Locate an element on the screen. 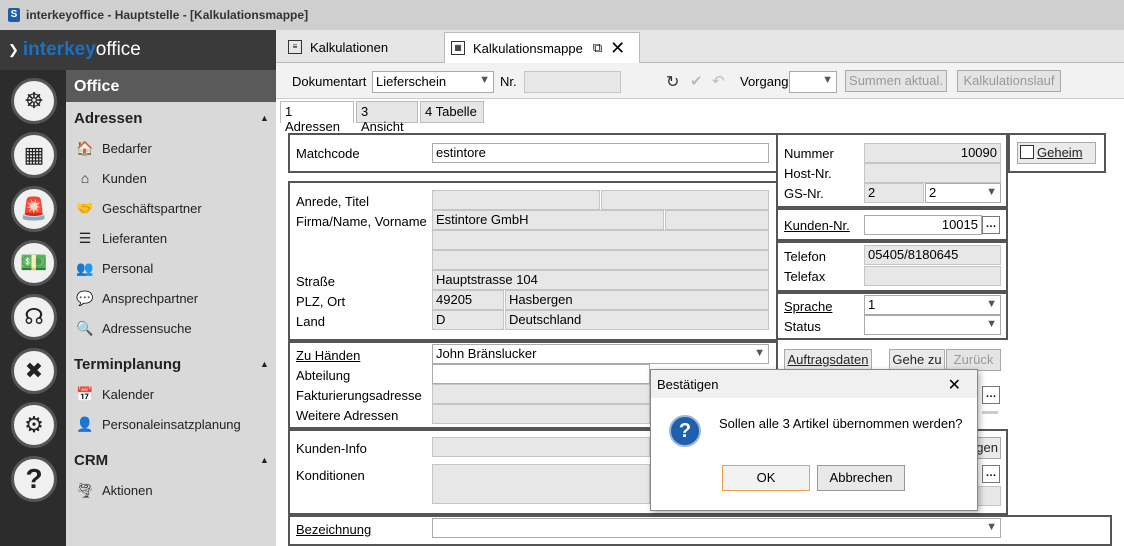 Image resolution: width=1124 pixels, height=546 pixels. kalkulationslauf-button: Kalkulationslauf is located at coordinates (1009, 81).